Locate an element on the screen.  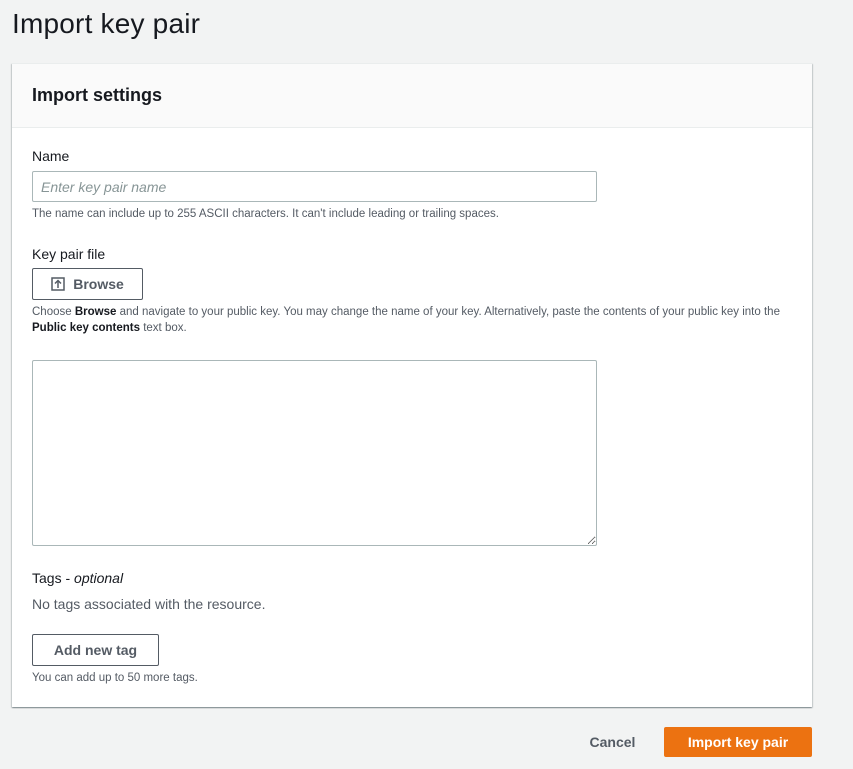
tags-label: Tags - optional is located at coordinates (77, 578).